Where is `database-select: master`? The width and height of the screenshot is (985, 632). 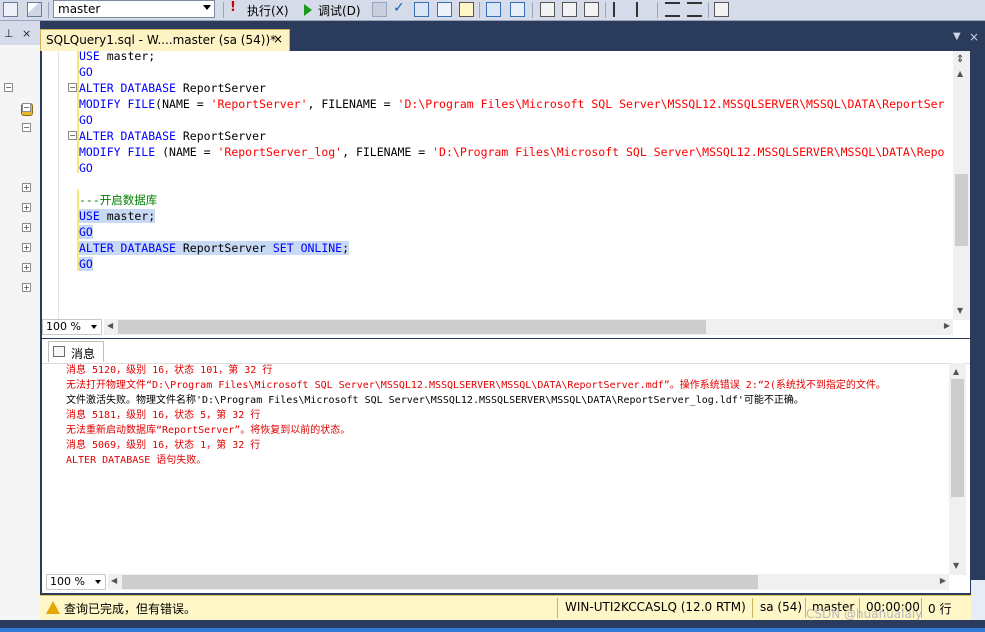 database-select: master is located at coordinates (134, 9).